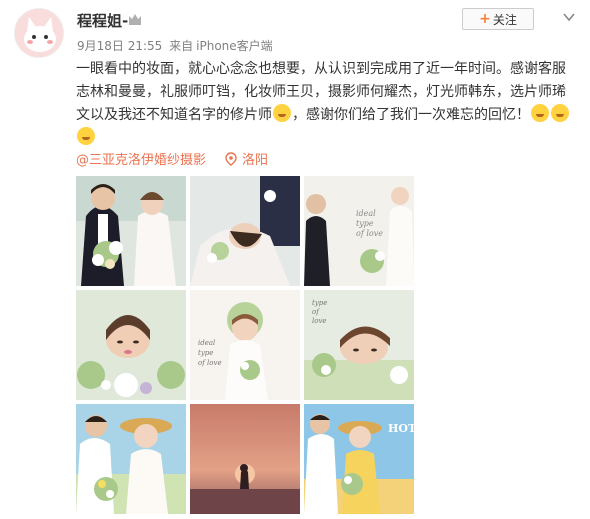  What do you see at coordinates (181, 46) in the screenshot?
I see `source-prefix: 来自` at bounding box center [181, 46].